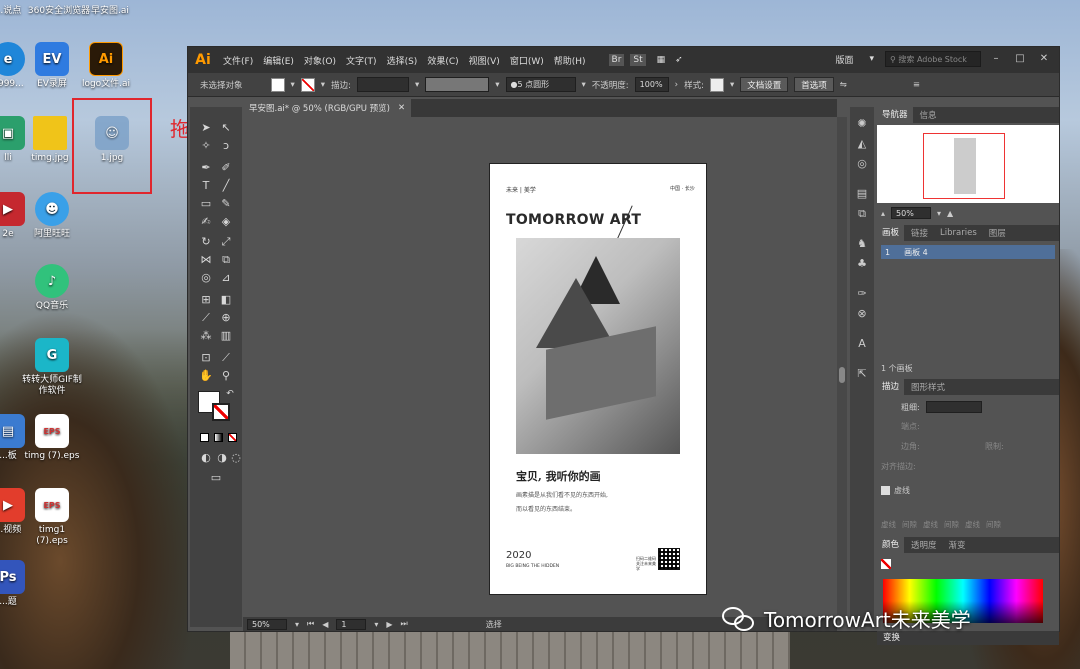  What do you see at coordinates (919, 233) in the screenshot?
I see `tab-links: 链接` at bounding box center [919, 233].